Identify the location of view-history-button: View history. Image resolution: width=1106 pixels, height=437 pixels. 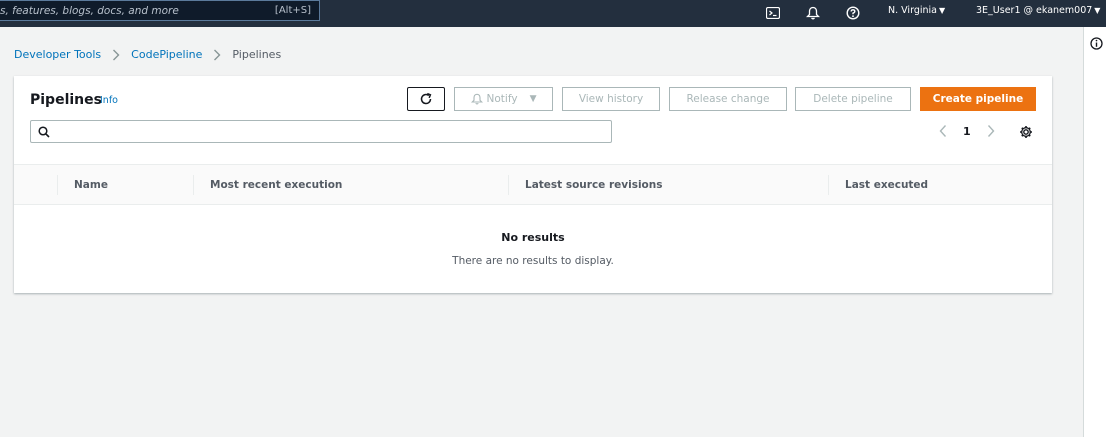
(611, 99).